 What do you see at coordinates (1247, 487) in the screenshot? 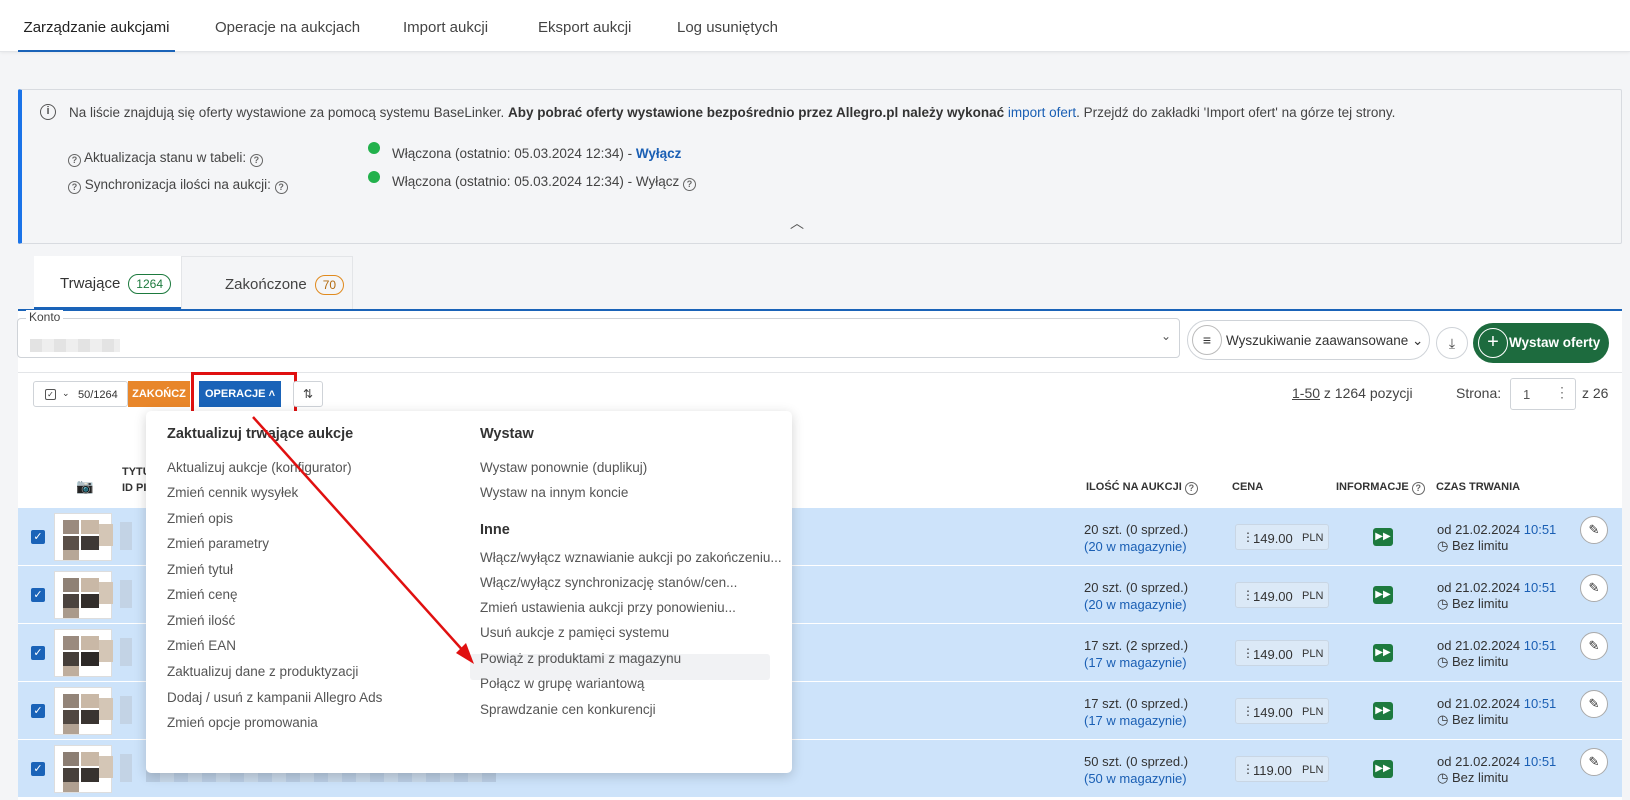
I see `column-price: CENA` at bounding box center [1247, 487].